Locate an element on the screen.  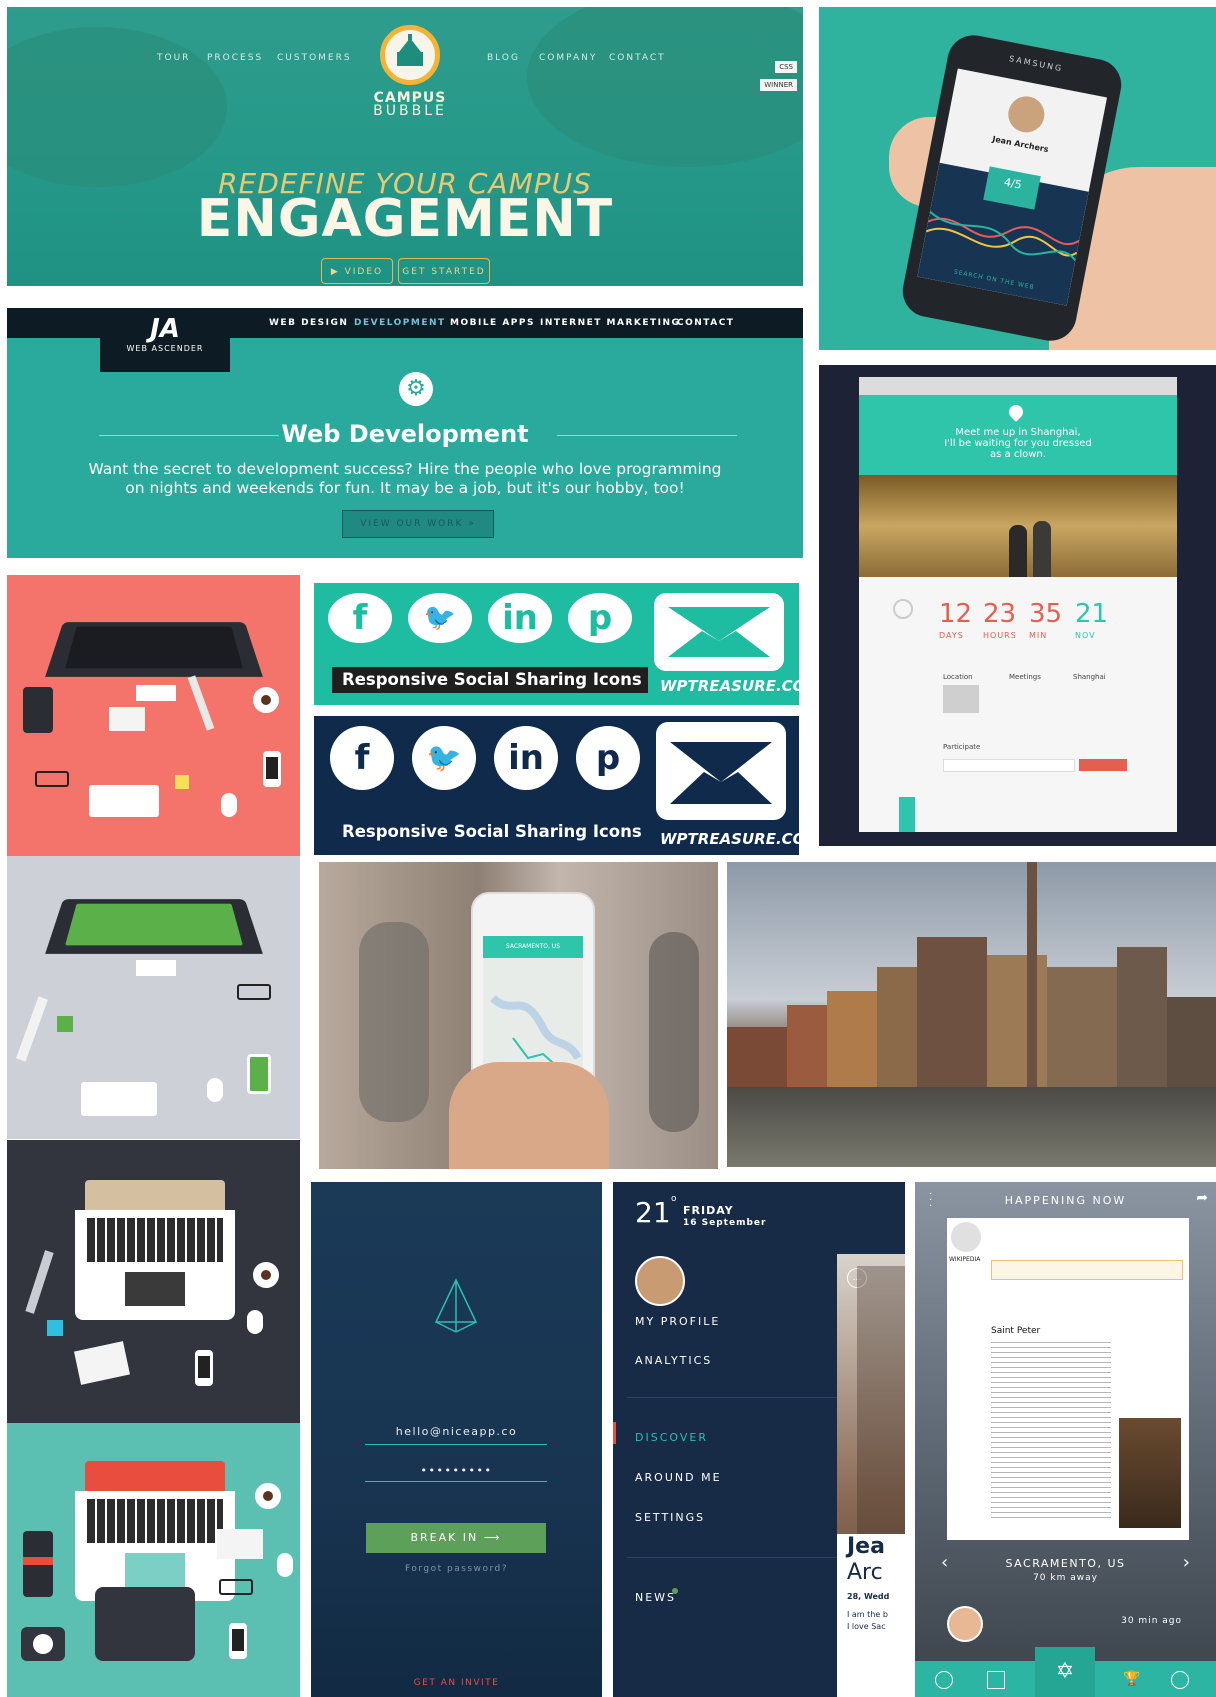
logo-mark-icon: JA is located at coordinates (165, 329).